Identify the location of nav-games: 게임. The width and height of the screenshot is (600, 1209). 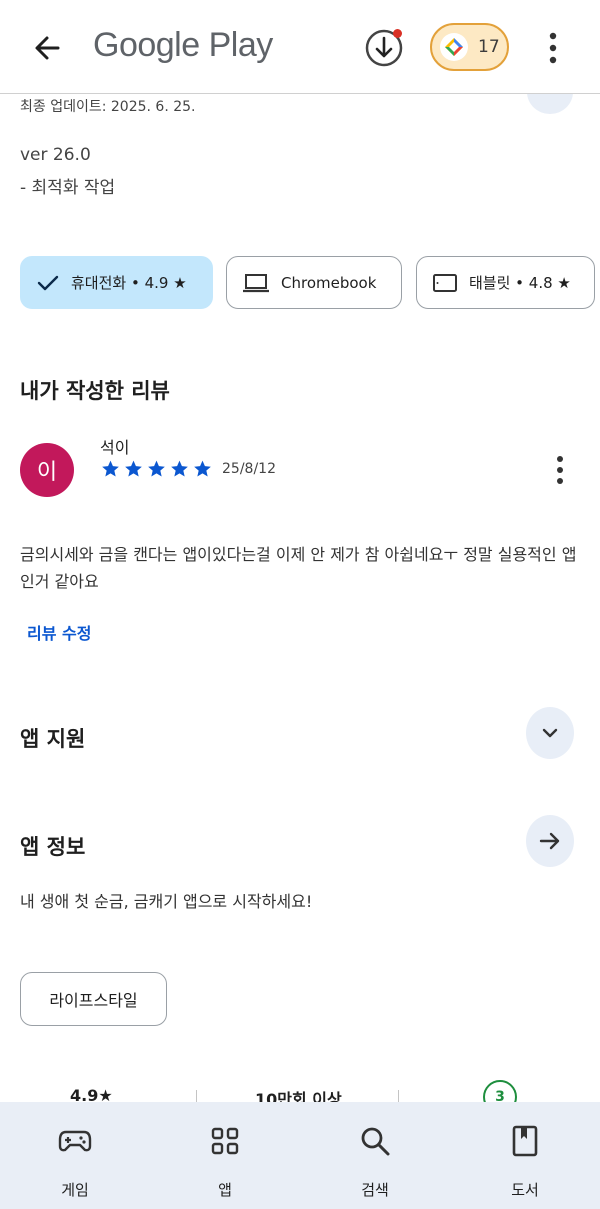
(75, 1155).